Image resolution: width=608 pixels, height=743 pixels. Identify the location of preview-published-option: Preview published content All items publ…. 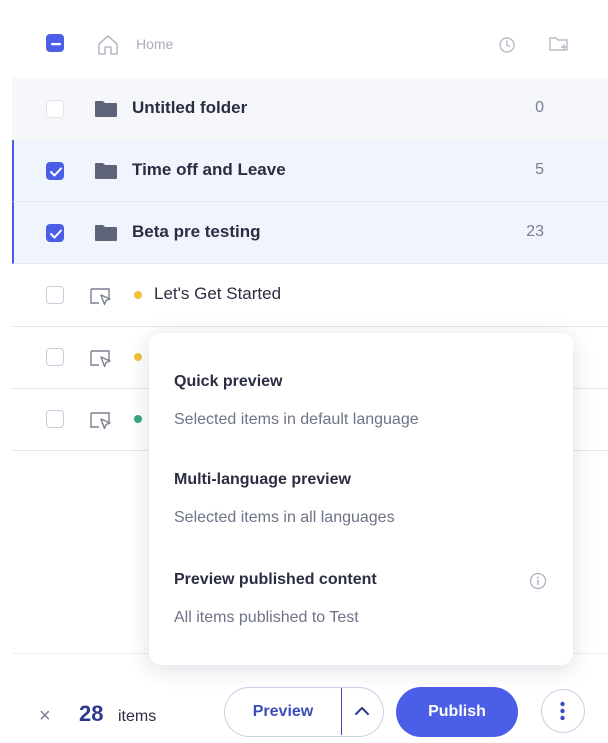
(361, 600).